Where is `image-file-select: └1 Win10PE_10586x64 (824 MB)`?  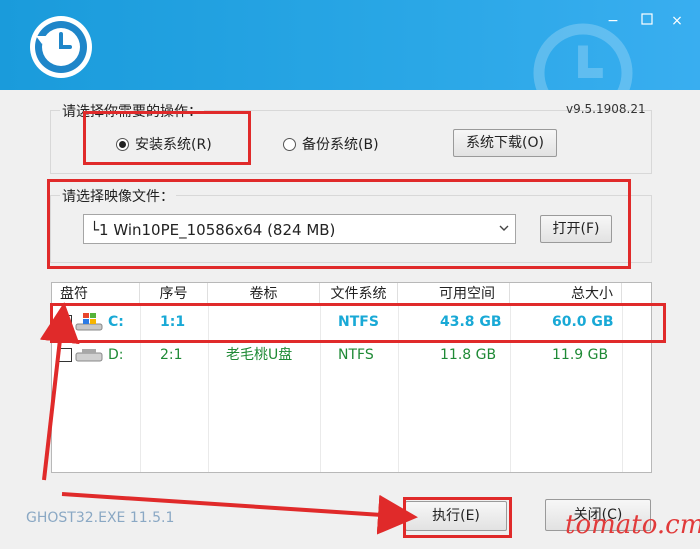
image-file-select: └1 Win10PE_10586x64 (824 MB) is located at coordinates (299, 229).